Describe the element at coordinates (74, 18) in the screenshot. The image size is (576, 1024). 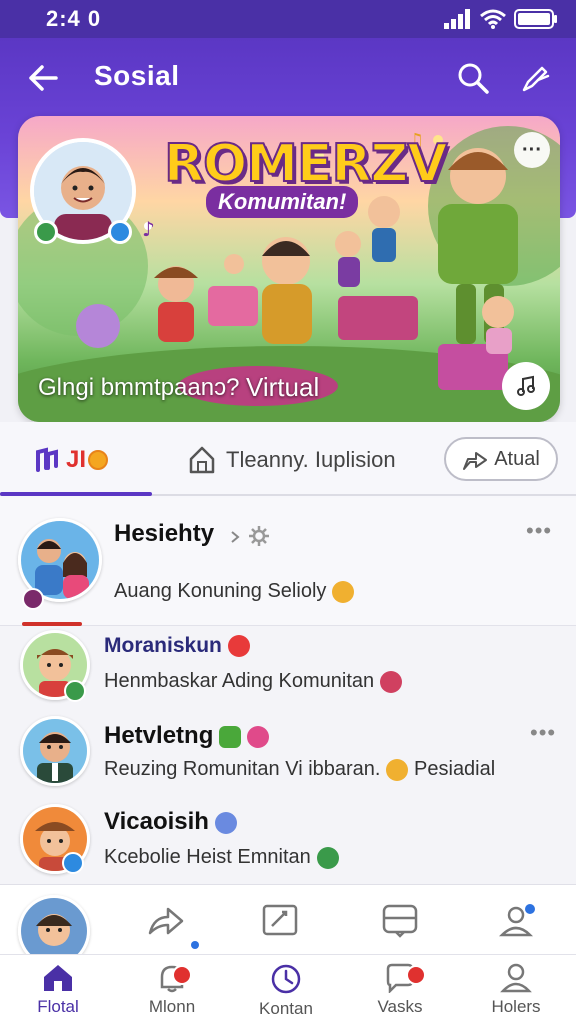
I see `status-time: 2:4 0` at that location.